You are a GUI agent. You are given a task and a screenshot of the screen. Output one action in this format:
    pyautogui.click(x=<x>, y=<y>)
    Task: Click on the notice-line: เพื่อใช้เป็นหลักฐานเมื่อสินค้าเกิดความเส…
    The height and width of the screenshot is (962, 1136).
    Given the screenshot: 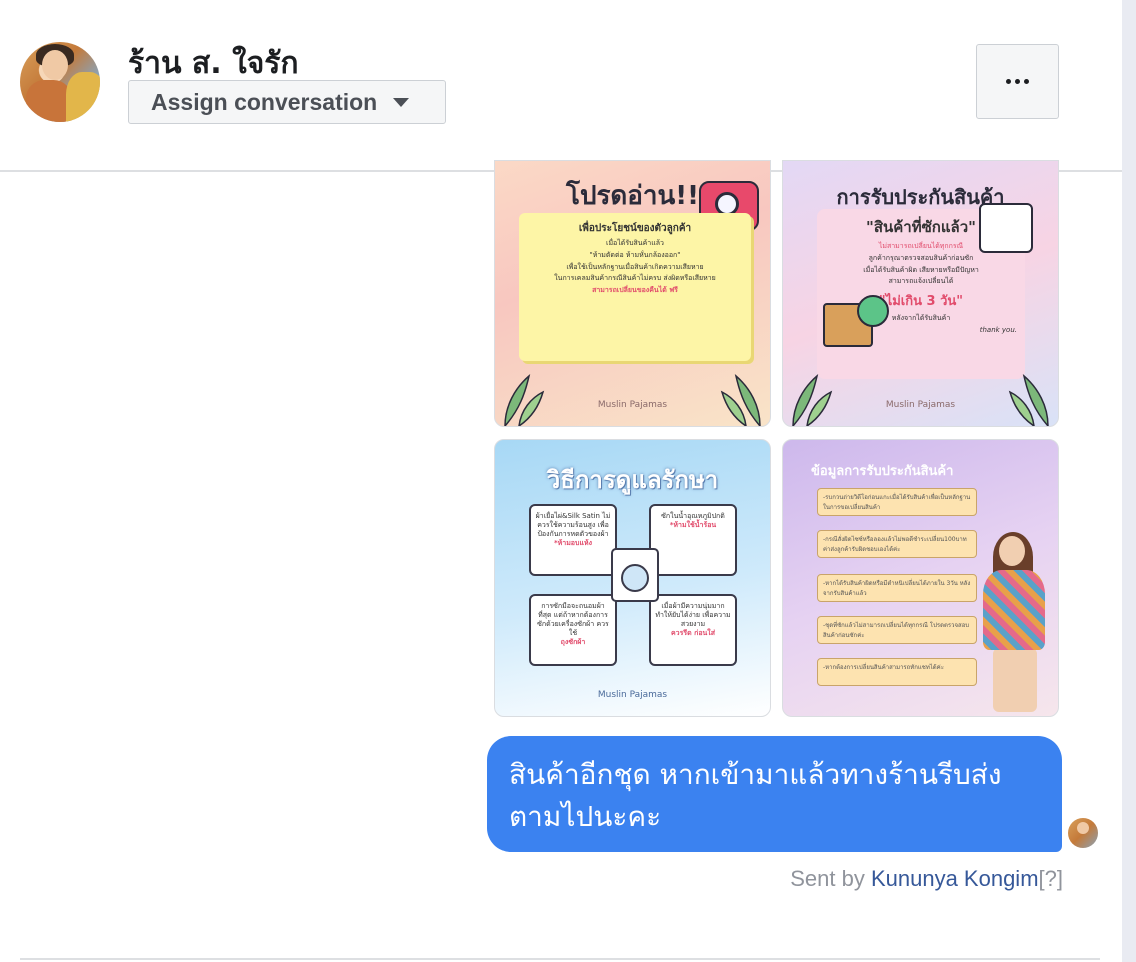 What is the action you would take?
    pyautogui.click(x=635, y=266)
    